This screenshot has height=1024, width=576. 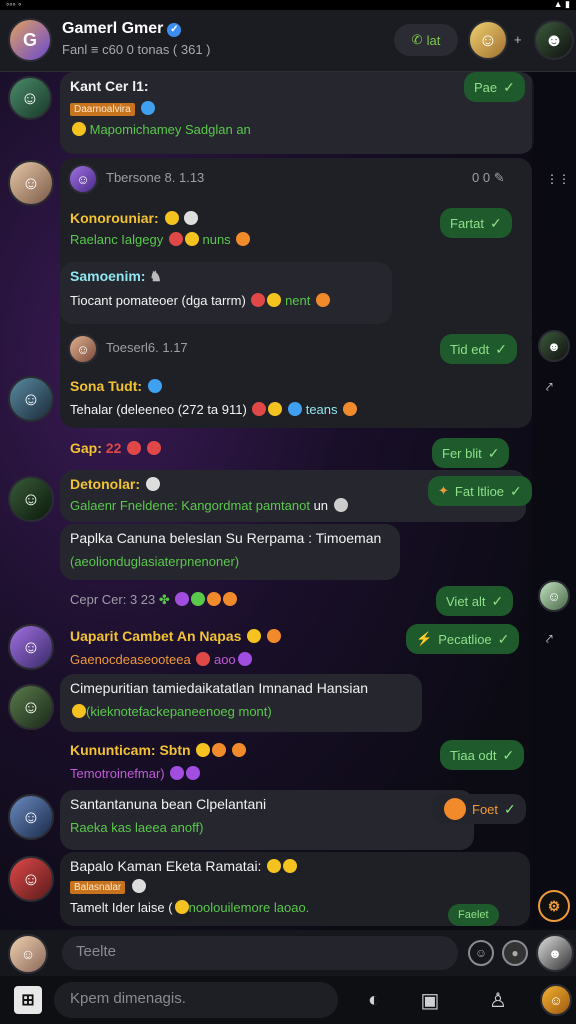 I want to click on verified-icon: ✓, so click(x=174, y=30).